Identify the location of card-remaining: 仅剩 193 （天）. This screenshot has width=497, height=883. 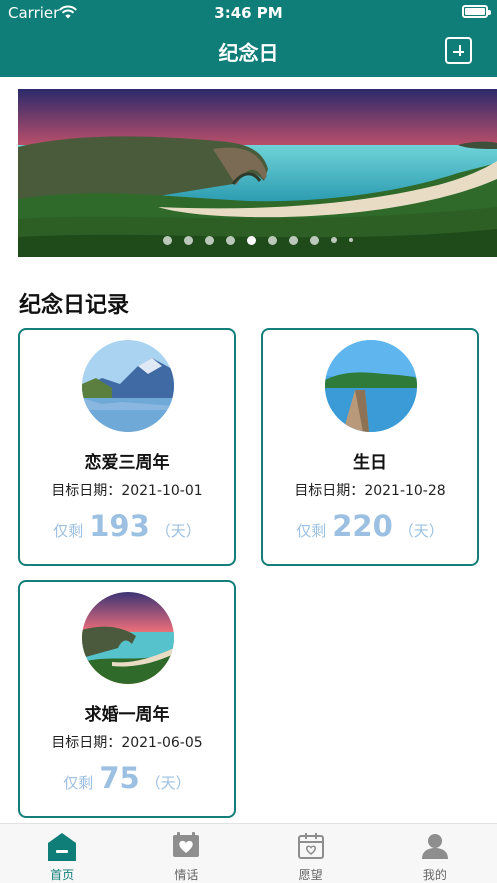
(127, 526).